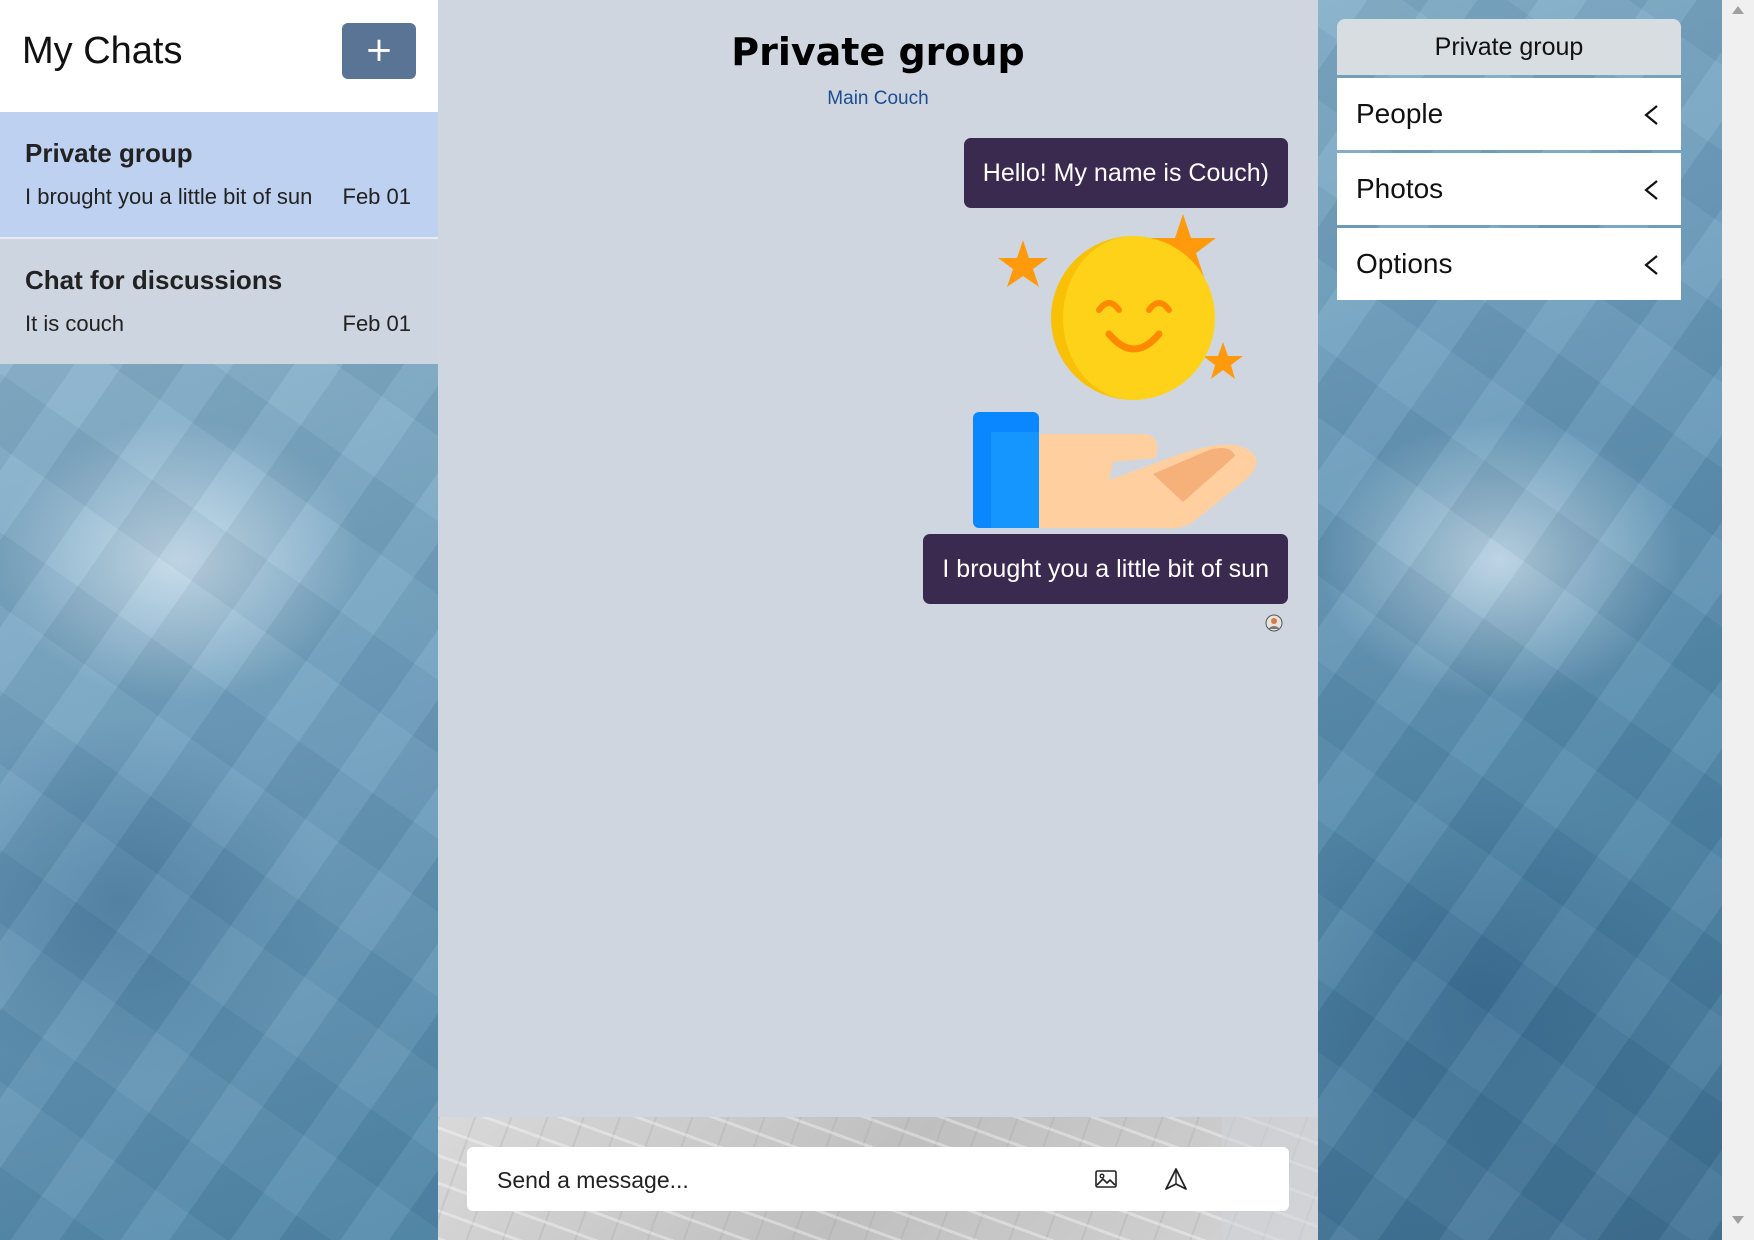 Image resolution: width=1754 pixels, height=1240 pixels. I want to click on chat-item-chat-for-discussions: Chat for discussions It is couch Feb 01, so click(219, 301).